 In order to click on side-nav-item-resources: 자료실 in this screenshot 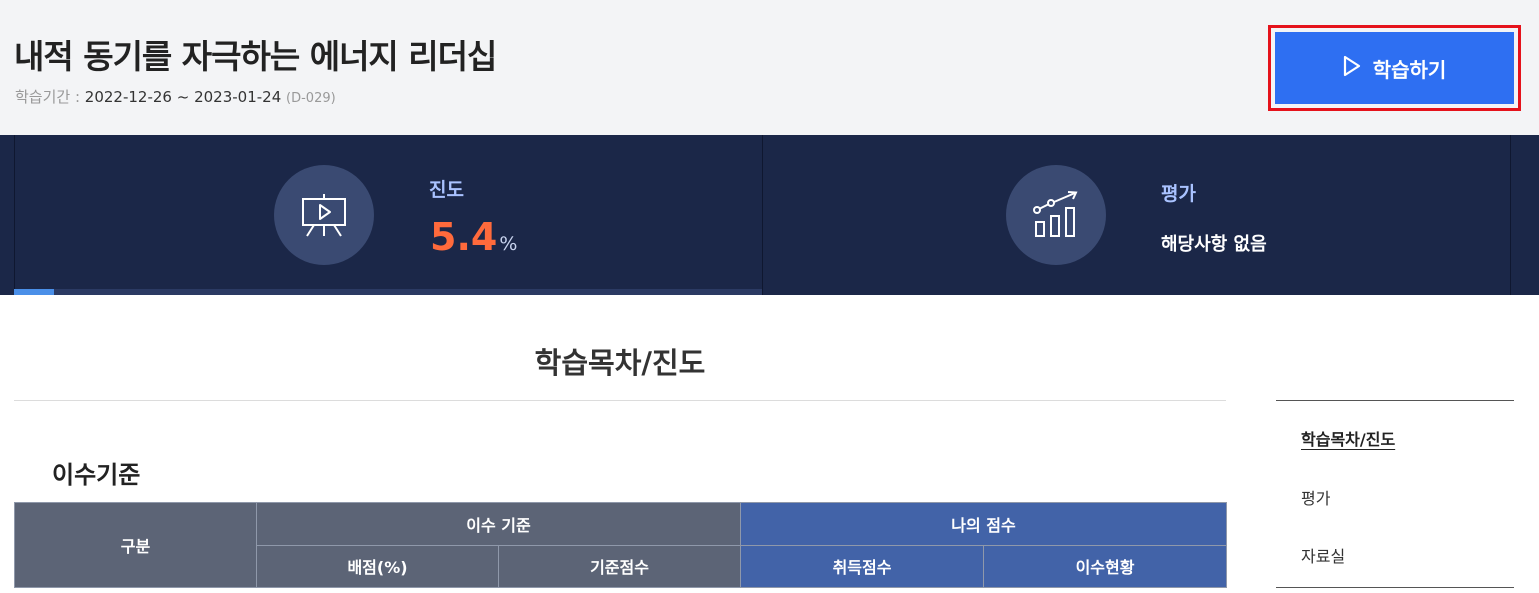, I will do `click(1323, 555)`.